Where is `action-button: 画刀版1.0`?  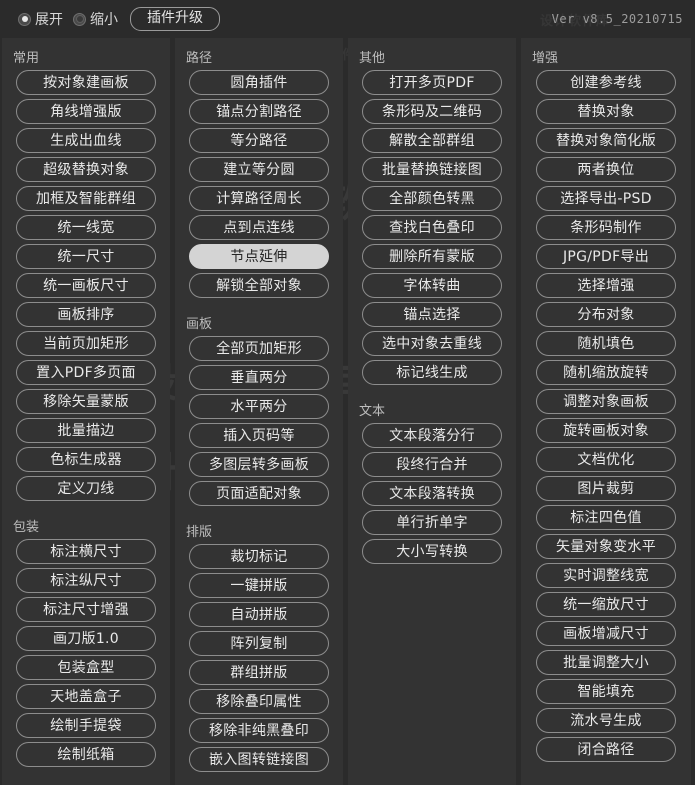
action-button: 画刀版1.0 is located at coordinates (86, 638).